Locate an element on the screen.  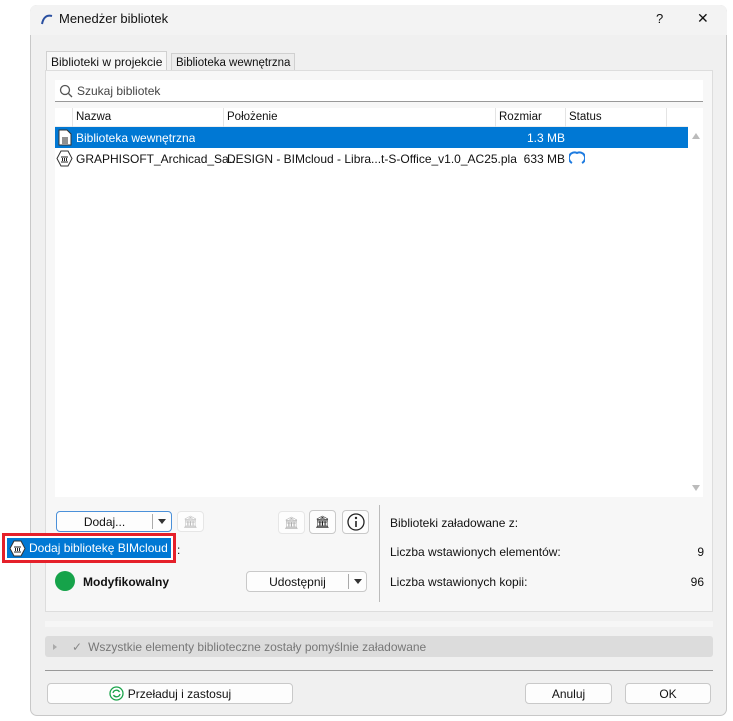
remove-library-icon: 🏛 is located at coordinates (190, 521).